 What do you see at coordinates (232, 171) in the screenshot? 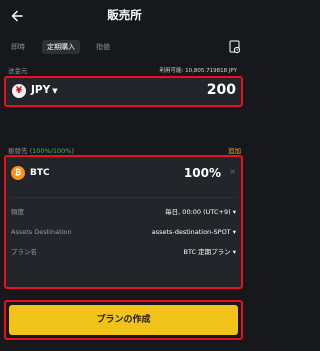
I see `remove-icon: ×` at bounding box center [232, 171].